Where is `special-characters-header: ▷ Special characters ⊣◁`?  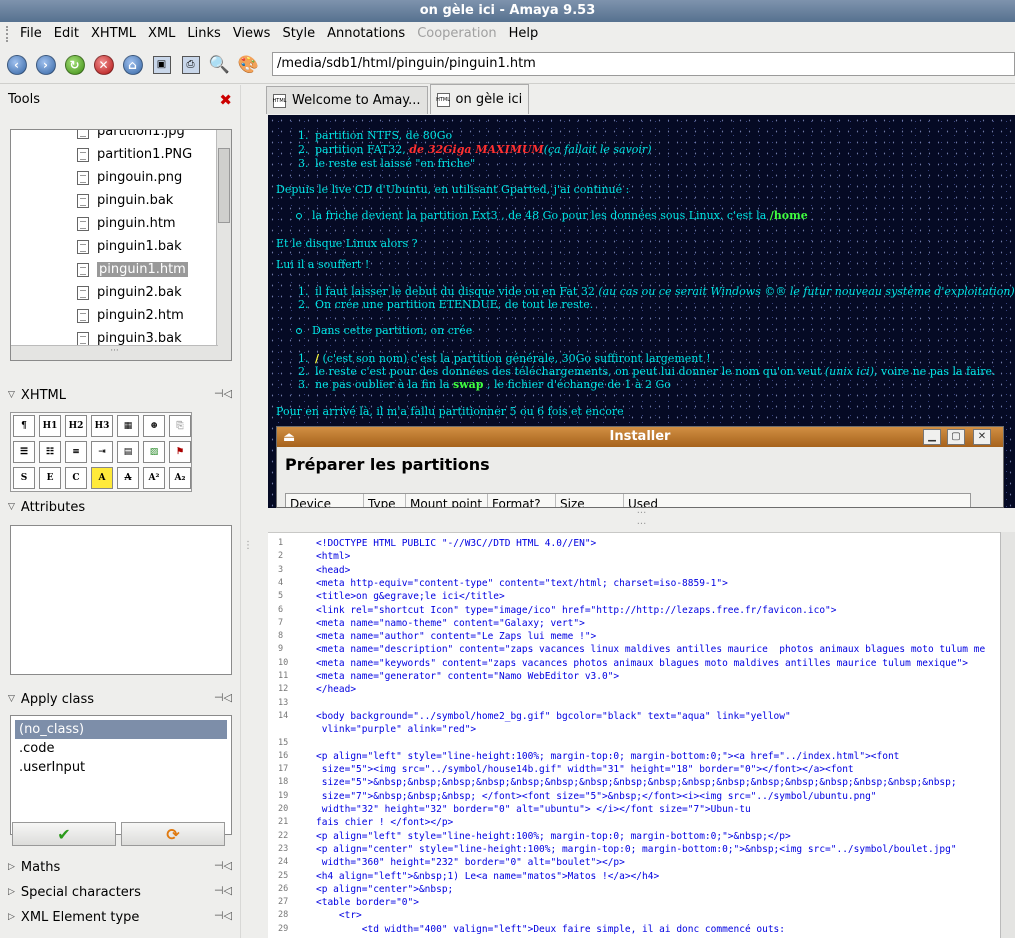
special-characters-header: ▷ Special characters ⊣◁ is located at coordinates (120, 892).